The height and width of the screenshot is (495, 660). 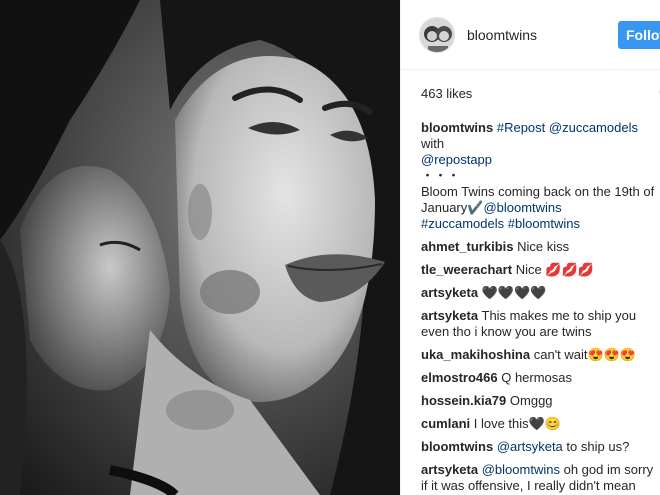 I want to click on comment-item: uka_makihoshina can't wait😍😍😍, so click(x=539, y=355).